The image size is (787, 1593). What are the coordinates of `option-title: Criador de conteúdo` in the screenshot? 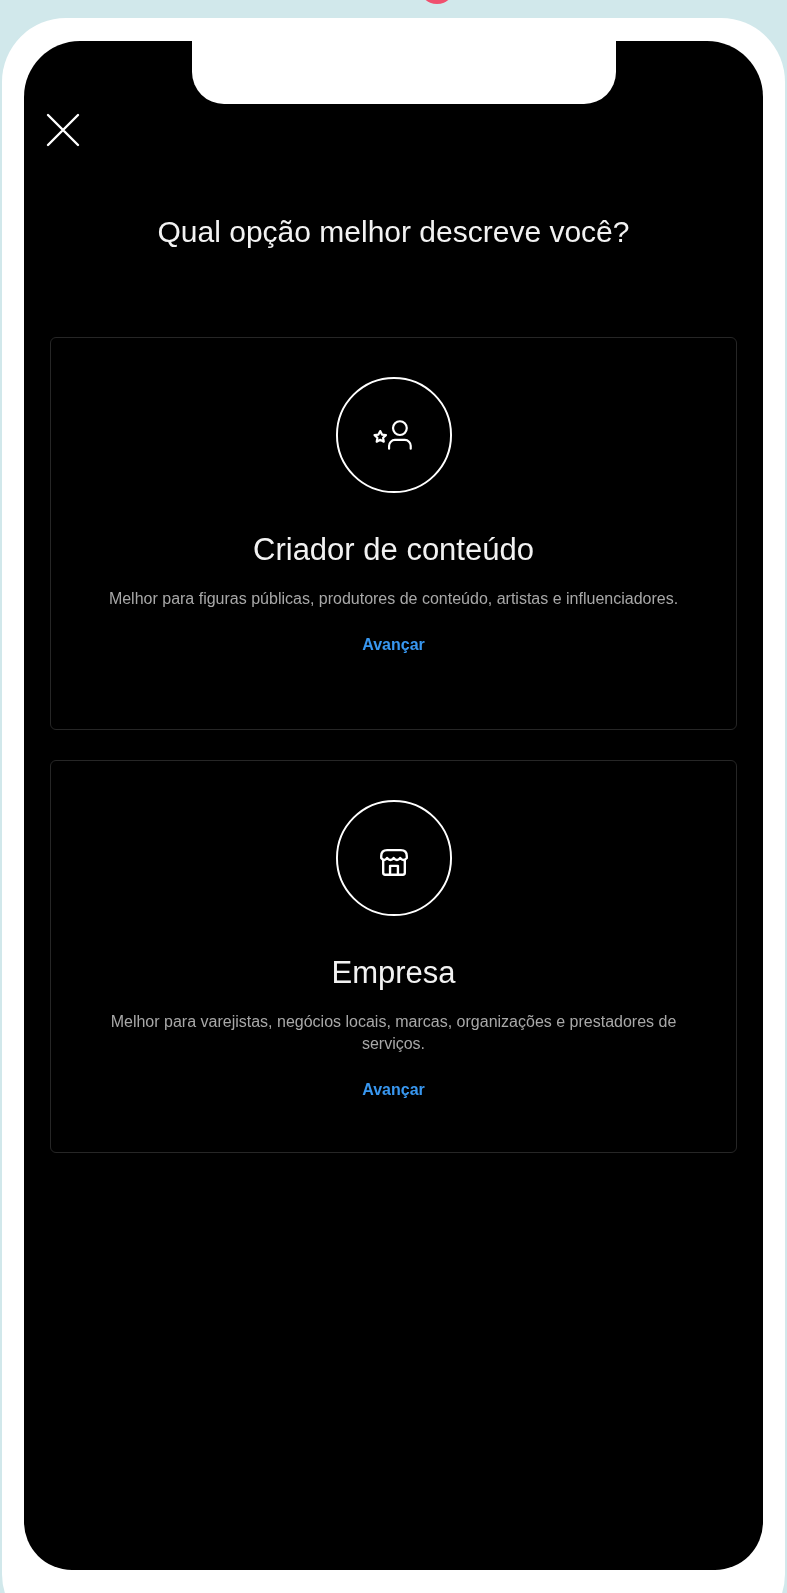 It's located at (393, 550).